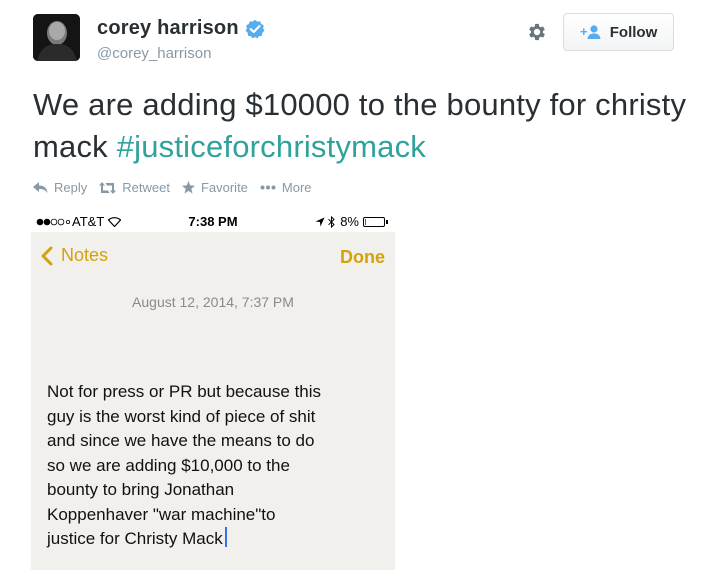 This screenshot has height=570, width=705. I want to click on gear-icon, so click(537, 32).